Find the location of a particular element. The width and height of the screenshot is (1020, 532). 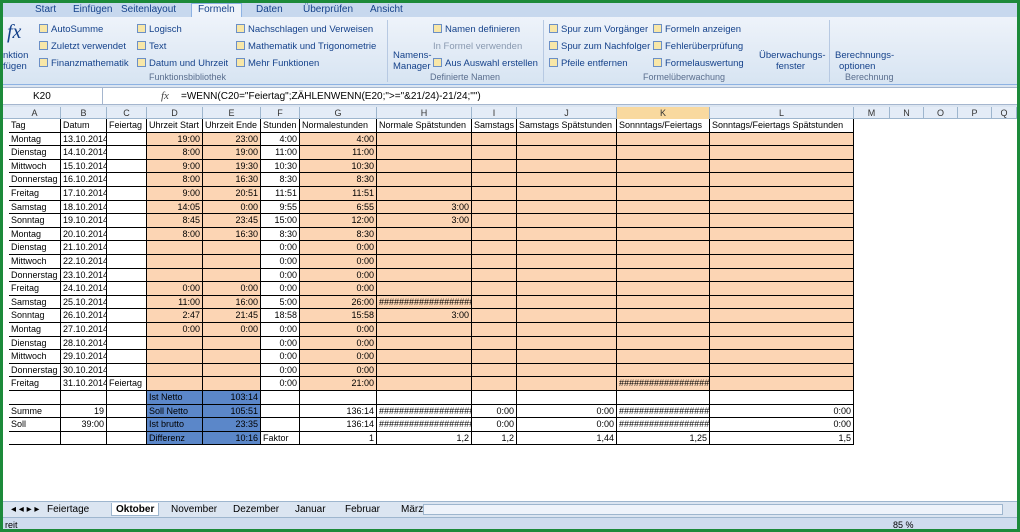

cell: Sonnntags/Feiertags is located at coordinates (663, 126).